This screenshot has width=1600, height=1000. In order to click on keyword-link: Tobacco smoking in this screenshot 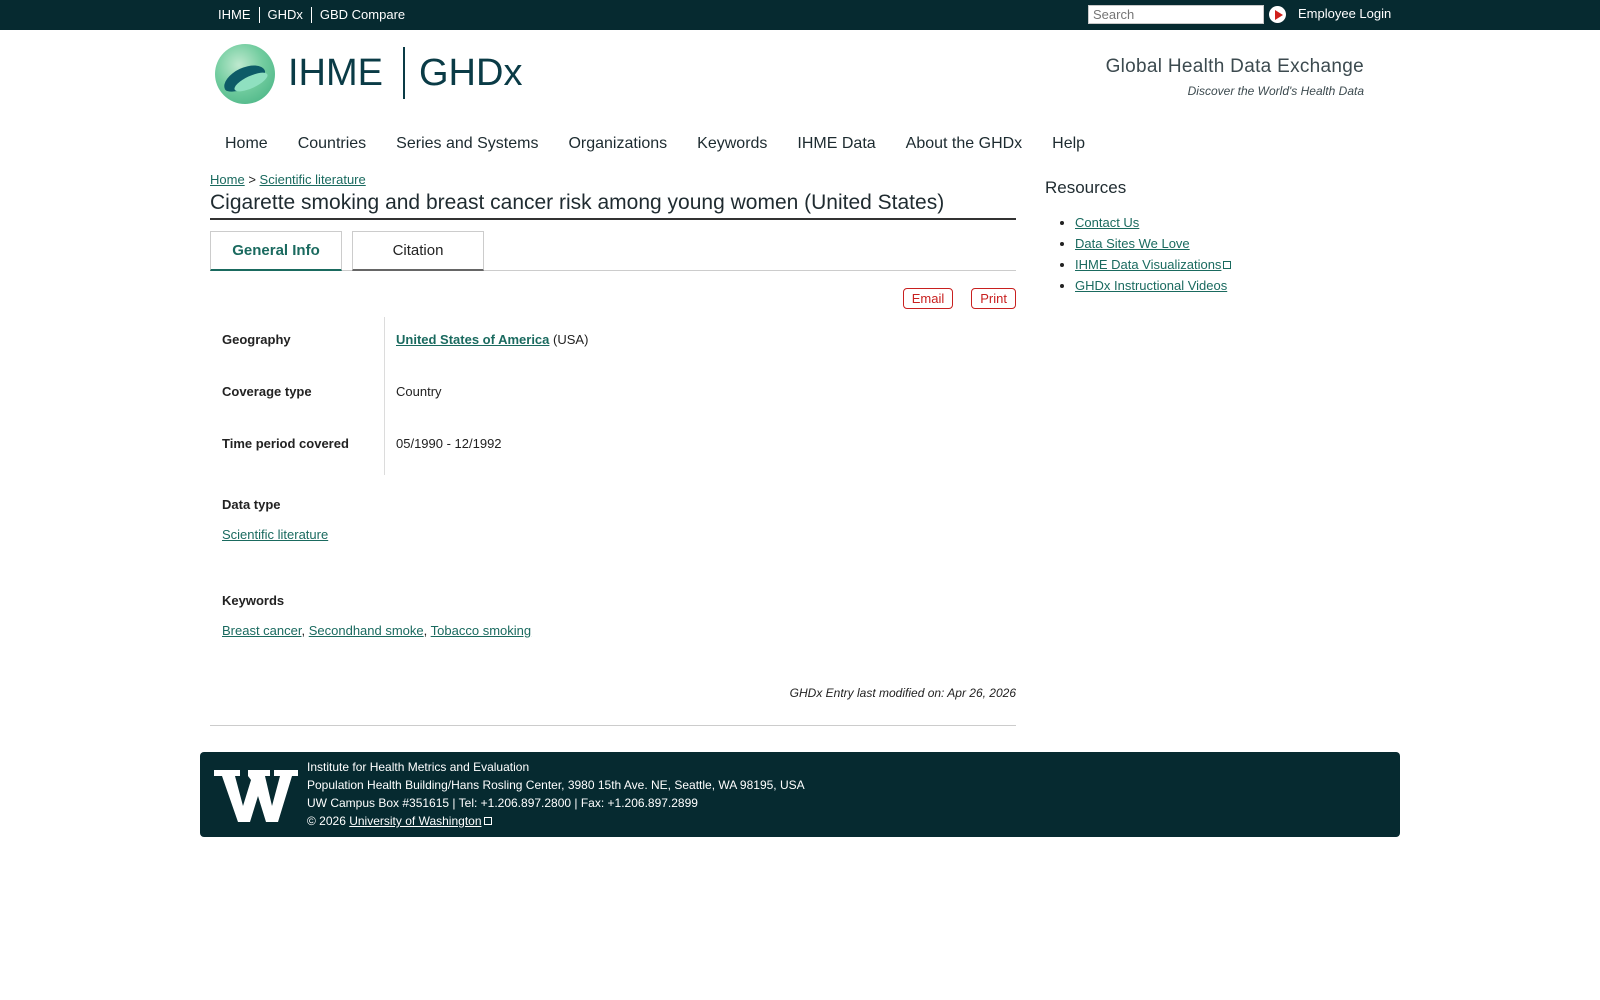, I will do `click(481, 630)`.